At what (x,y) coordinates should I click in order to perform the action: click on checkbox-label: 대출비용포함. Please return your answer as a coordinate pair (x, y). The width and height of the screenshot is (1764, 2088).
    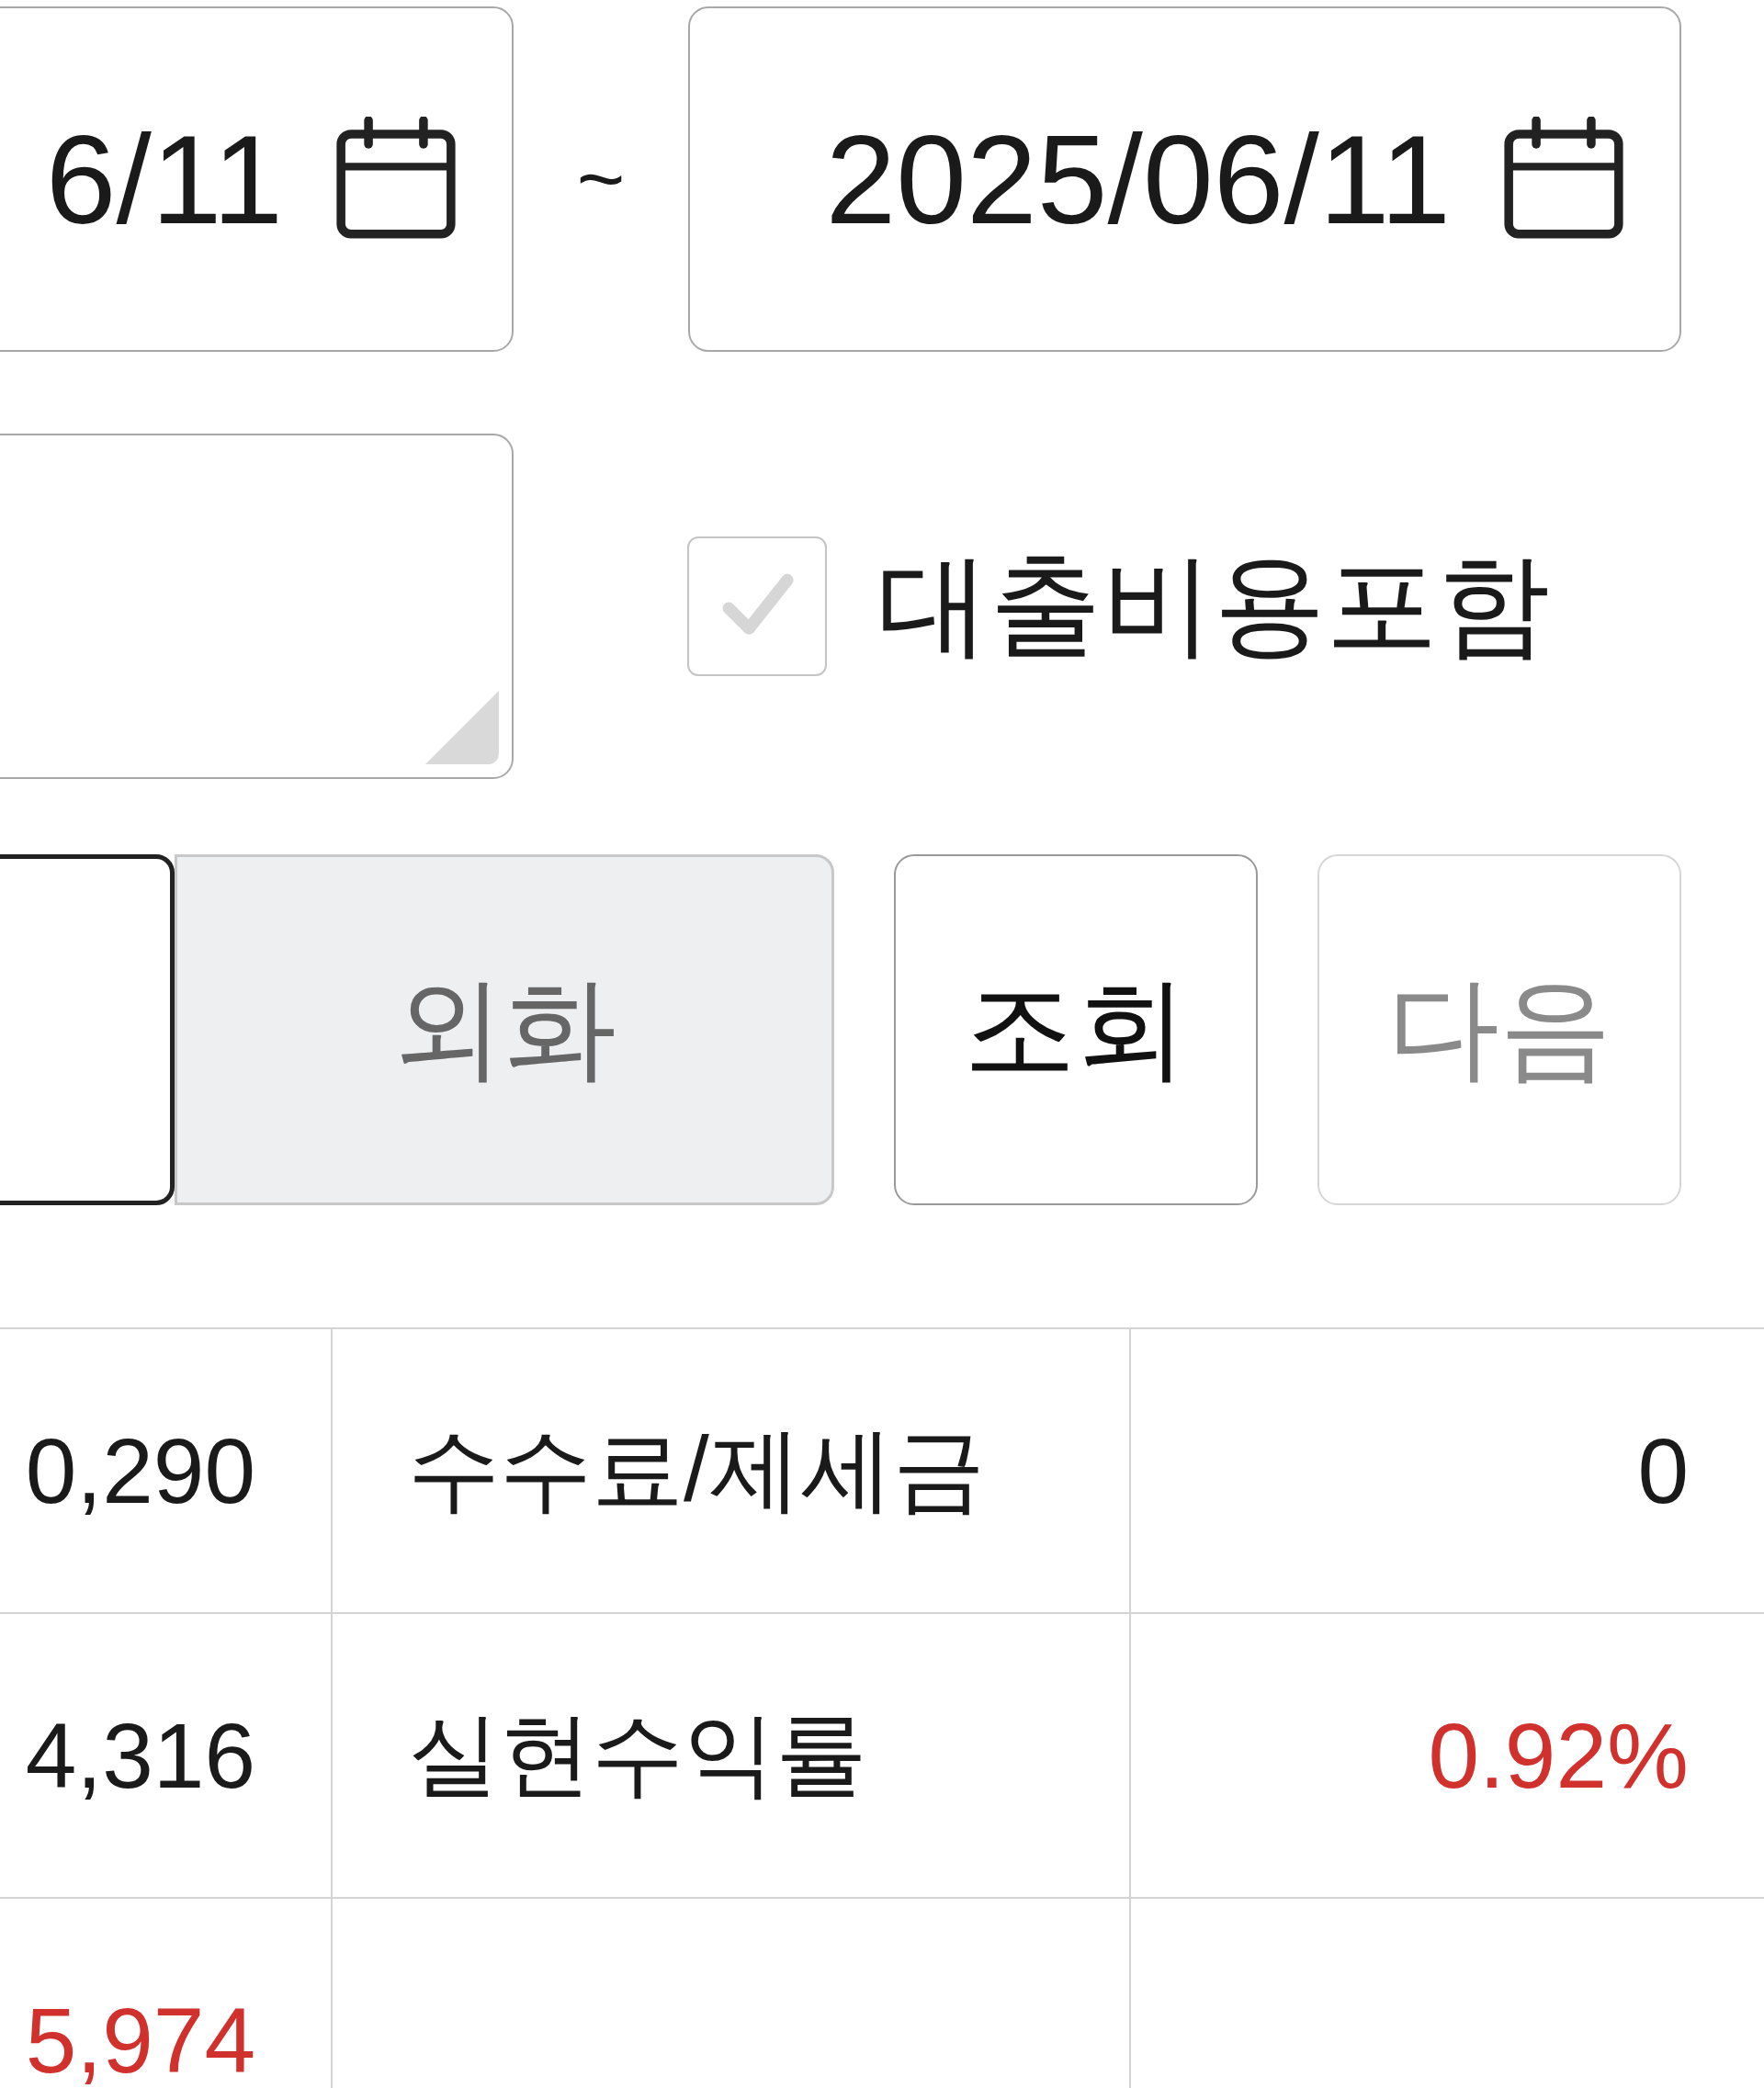
    Looking at the image, I should click on (1213, 605).